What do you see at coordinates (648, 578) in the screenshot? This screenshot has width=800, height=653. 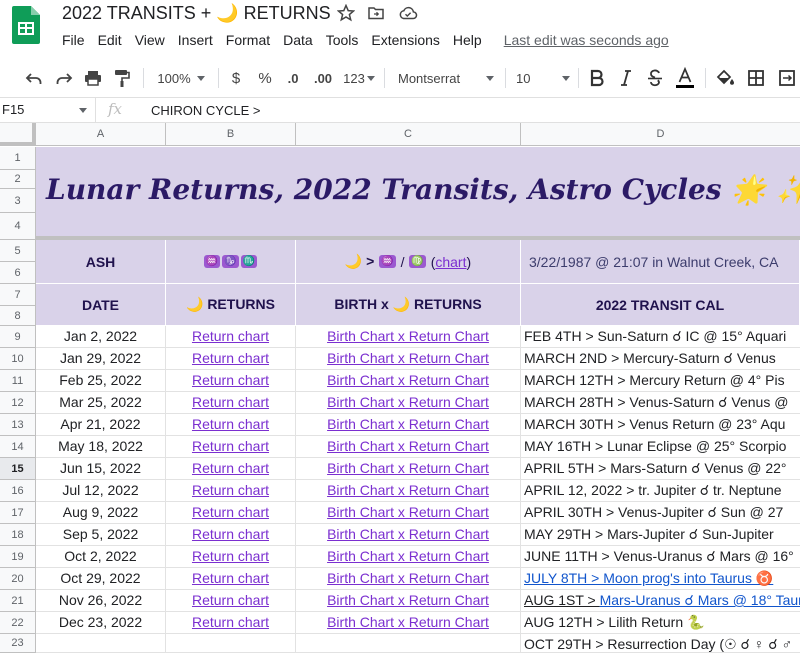 I see `transit-link: JULY 8TH > Moon prog's into Taurus ♉` at bounding box center [648, 578].